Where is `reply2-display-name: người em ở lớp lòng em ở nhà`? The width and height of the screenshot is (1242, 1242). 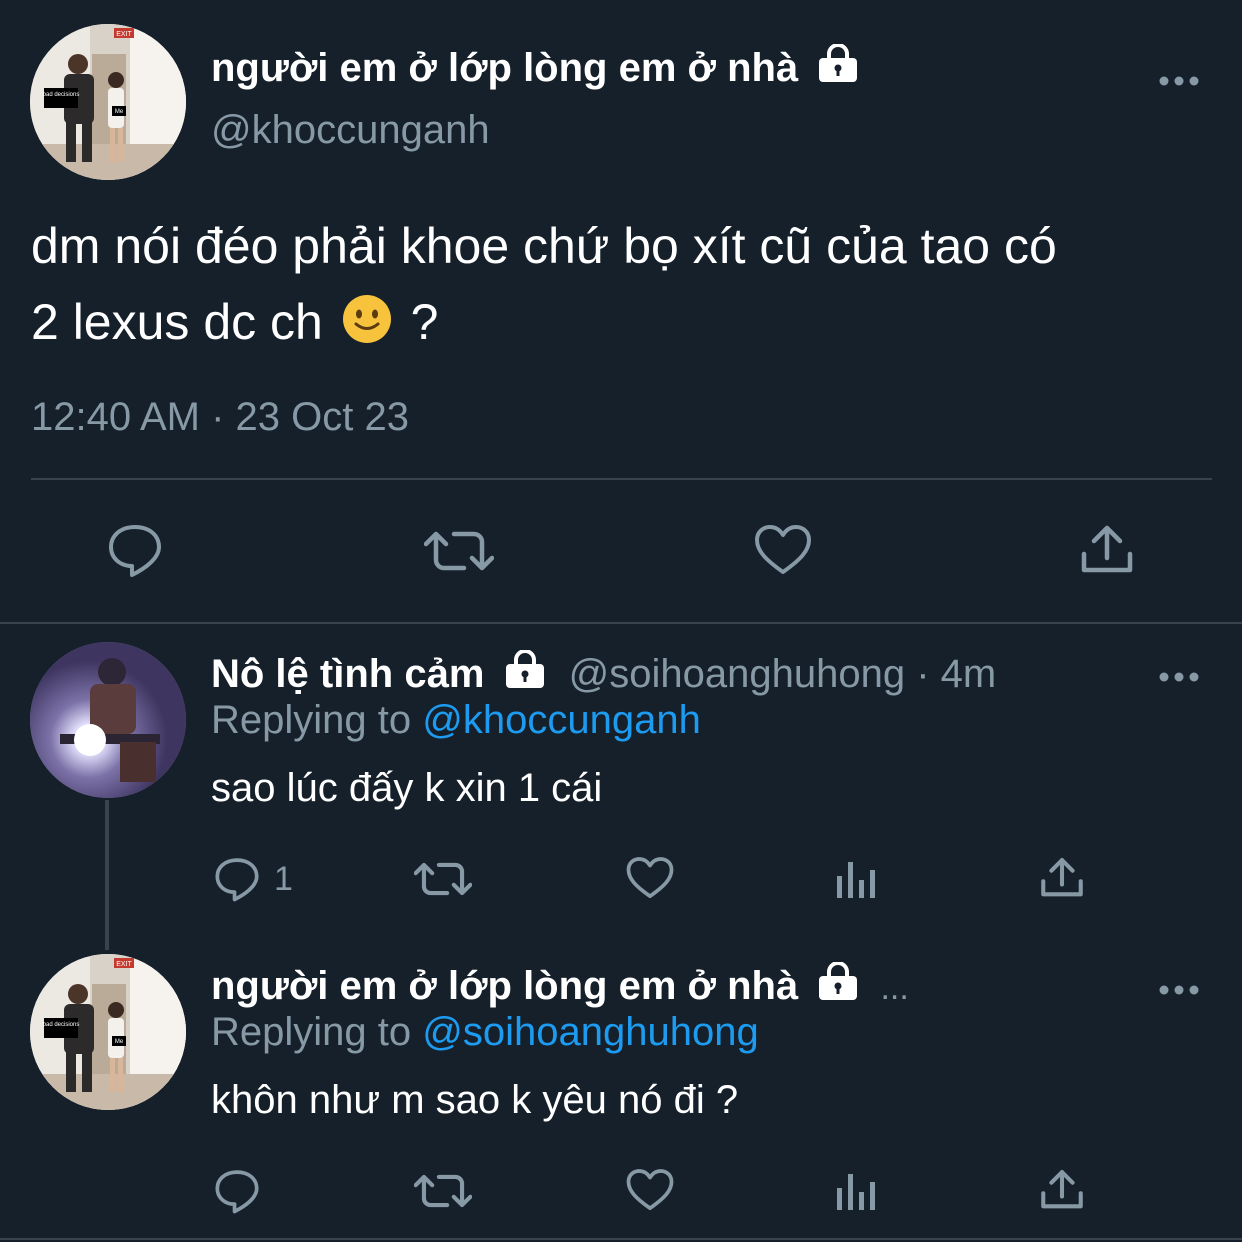 reply2-display-name: người em ở lớp lòng em ở nhà is located at coordinates (504, 986).